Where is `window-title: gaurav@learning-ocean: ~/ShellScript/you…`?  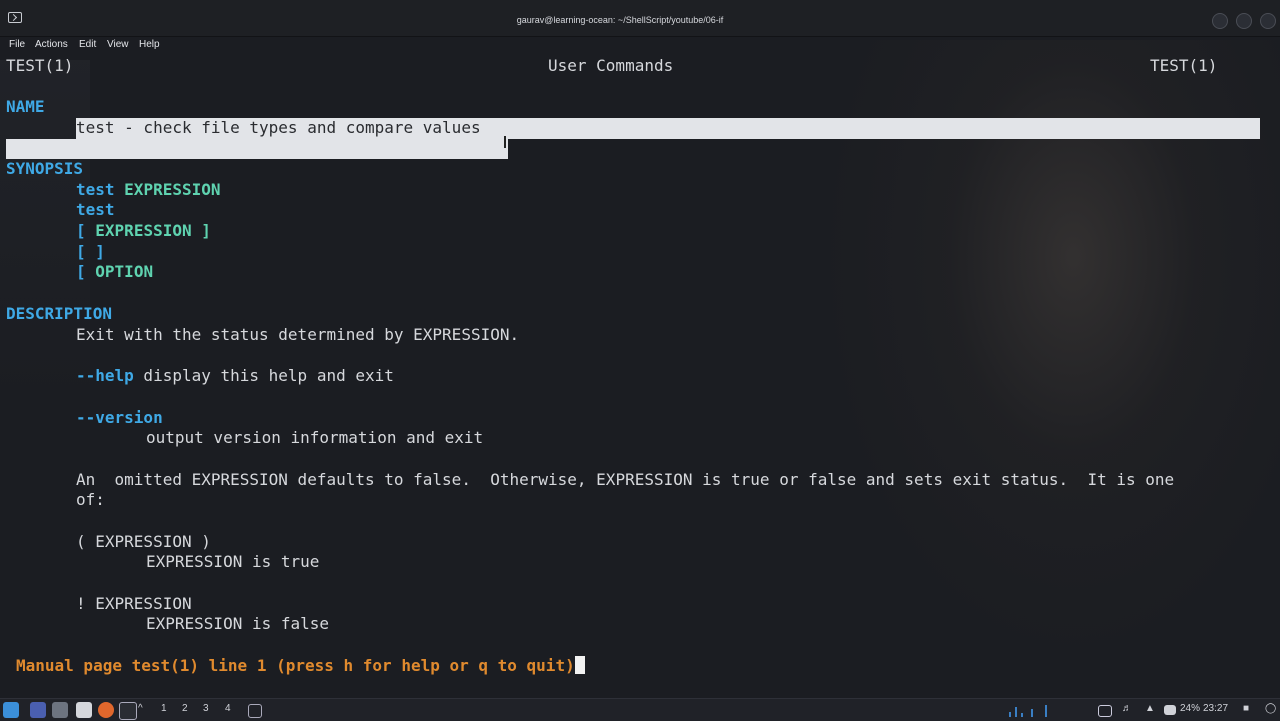
window-title: gaurav@learning-ocean: ~/ShellScript/you… is located at coordinates (620, 20).